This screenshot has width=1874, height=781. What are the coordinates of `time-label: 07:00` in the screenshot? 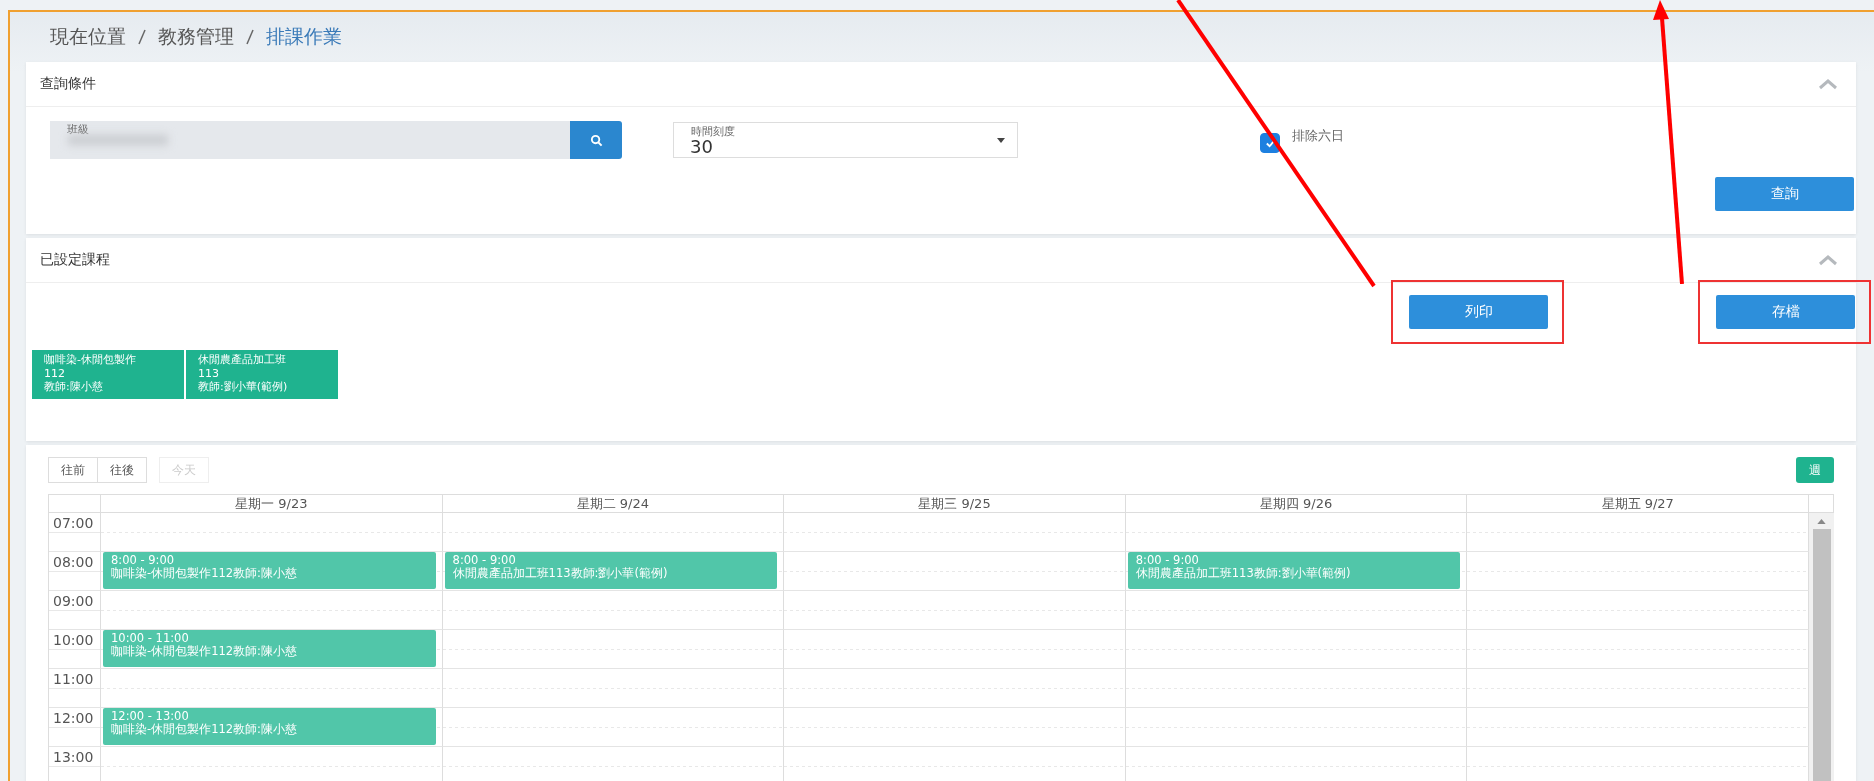 It's located at (73, 523).